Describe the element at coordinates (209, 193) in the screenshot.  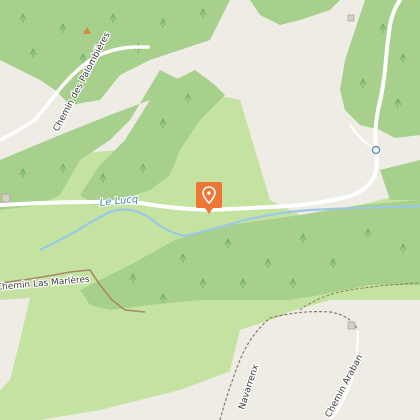
I see `map-pin-dot` at that location.